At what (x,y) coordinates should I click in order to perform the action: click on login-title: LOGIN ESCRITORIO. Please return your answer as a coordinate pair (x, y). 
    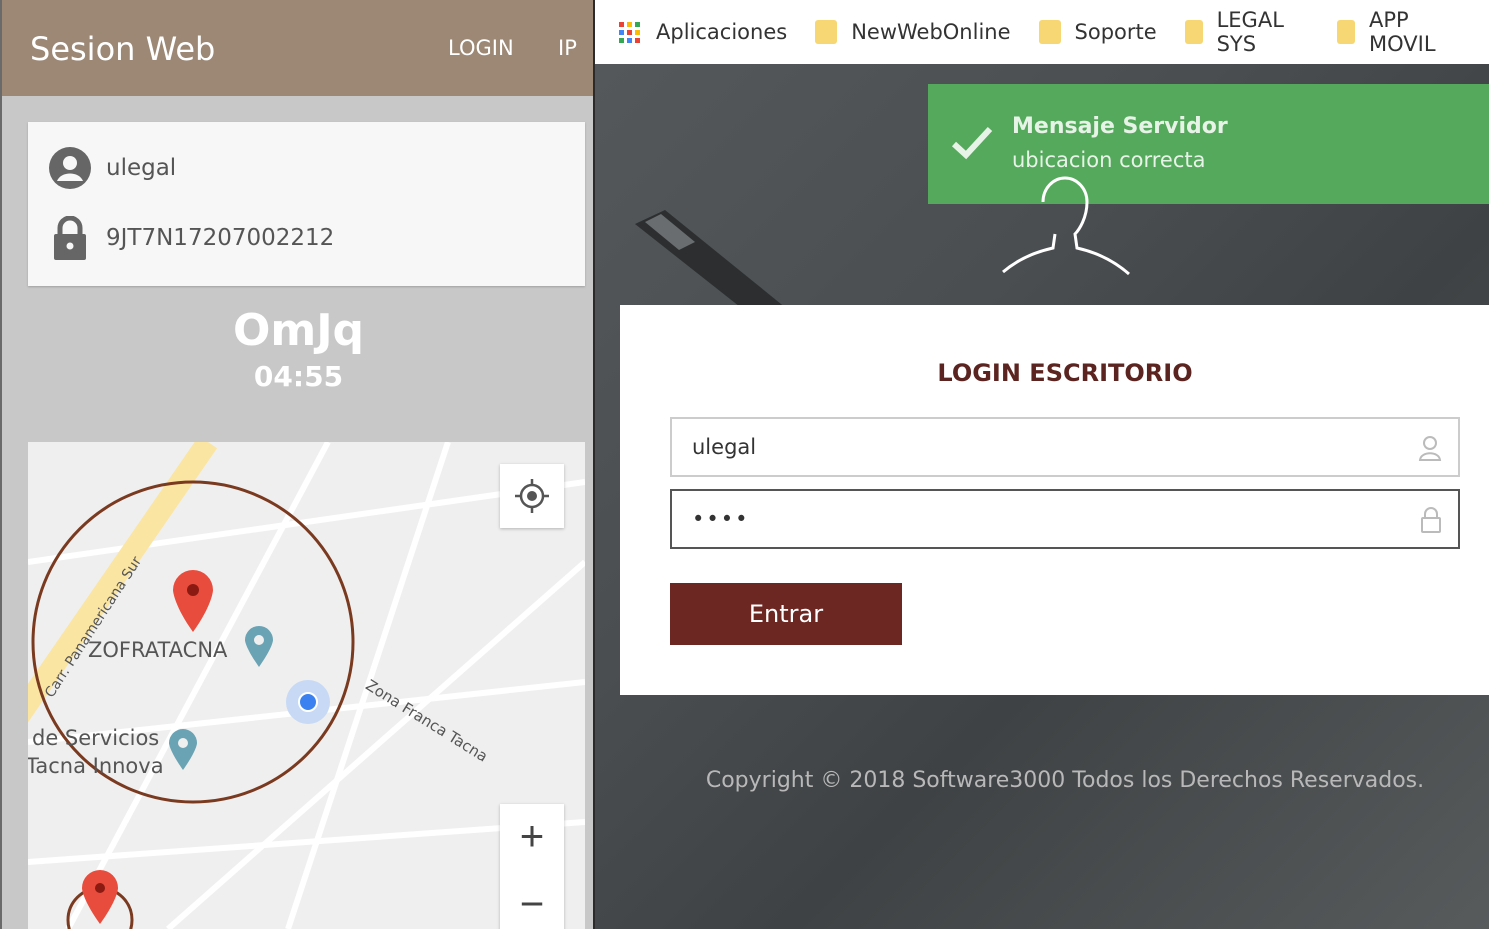
    Looking at the image, I should click on (1065, 373).